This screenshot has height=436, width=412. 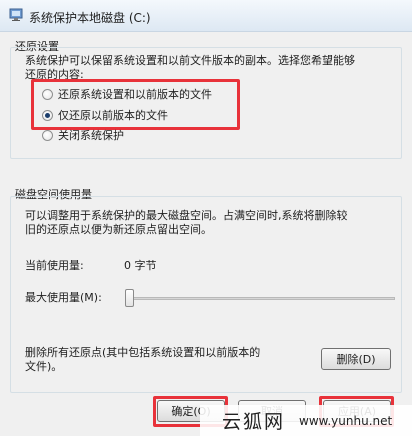 I want to click on max-usage-slider-thumb, so click(x=129, y=298).